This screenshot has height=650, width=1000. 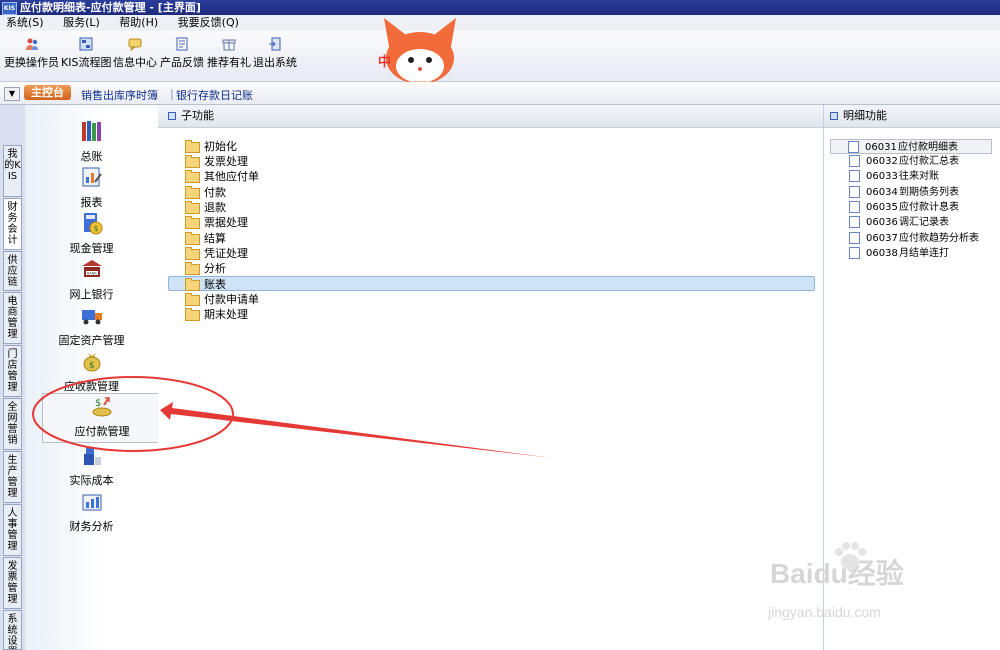 What do you see at coordinates (91, 187) in the screenshot?
I see `module-reports: 报表` at bounding box center [91, 187].